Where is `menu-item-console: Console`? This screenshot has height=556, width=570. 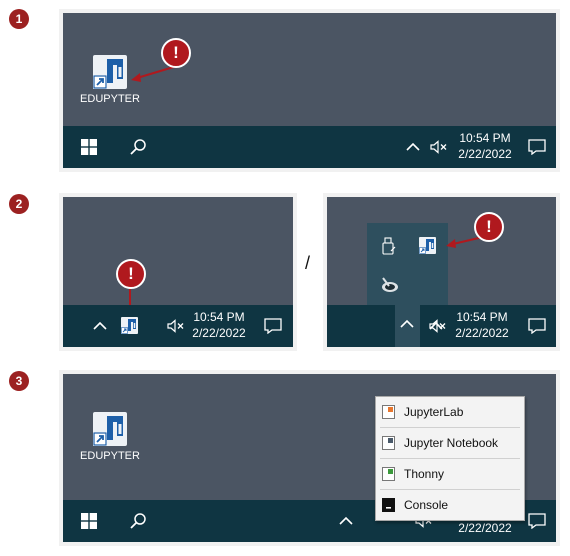
menu-item-console: Console is located at coordinates (450, 505).